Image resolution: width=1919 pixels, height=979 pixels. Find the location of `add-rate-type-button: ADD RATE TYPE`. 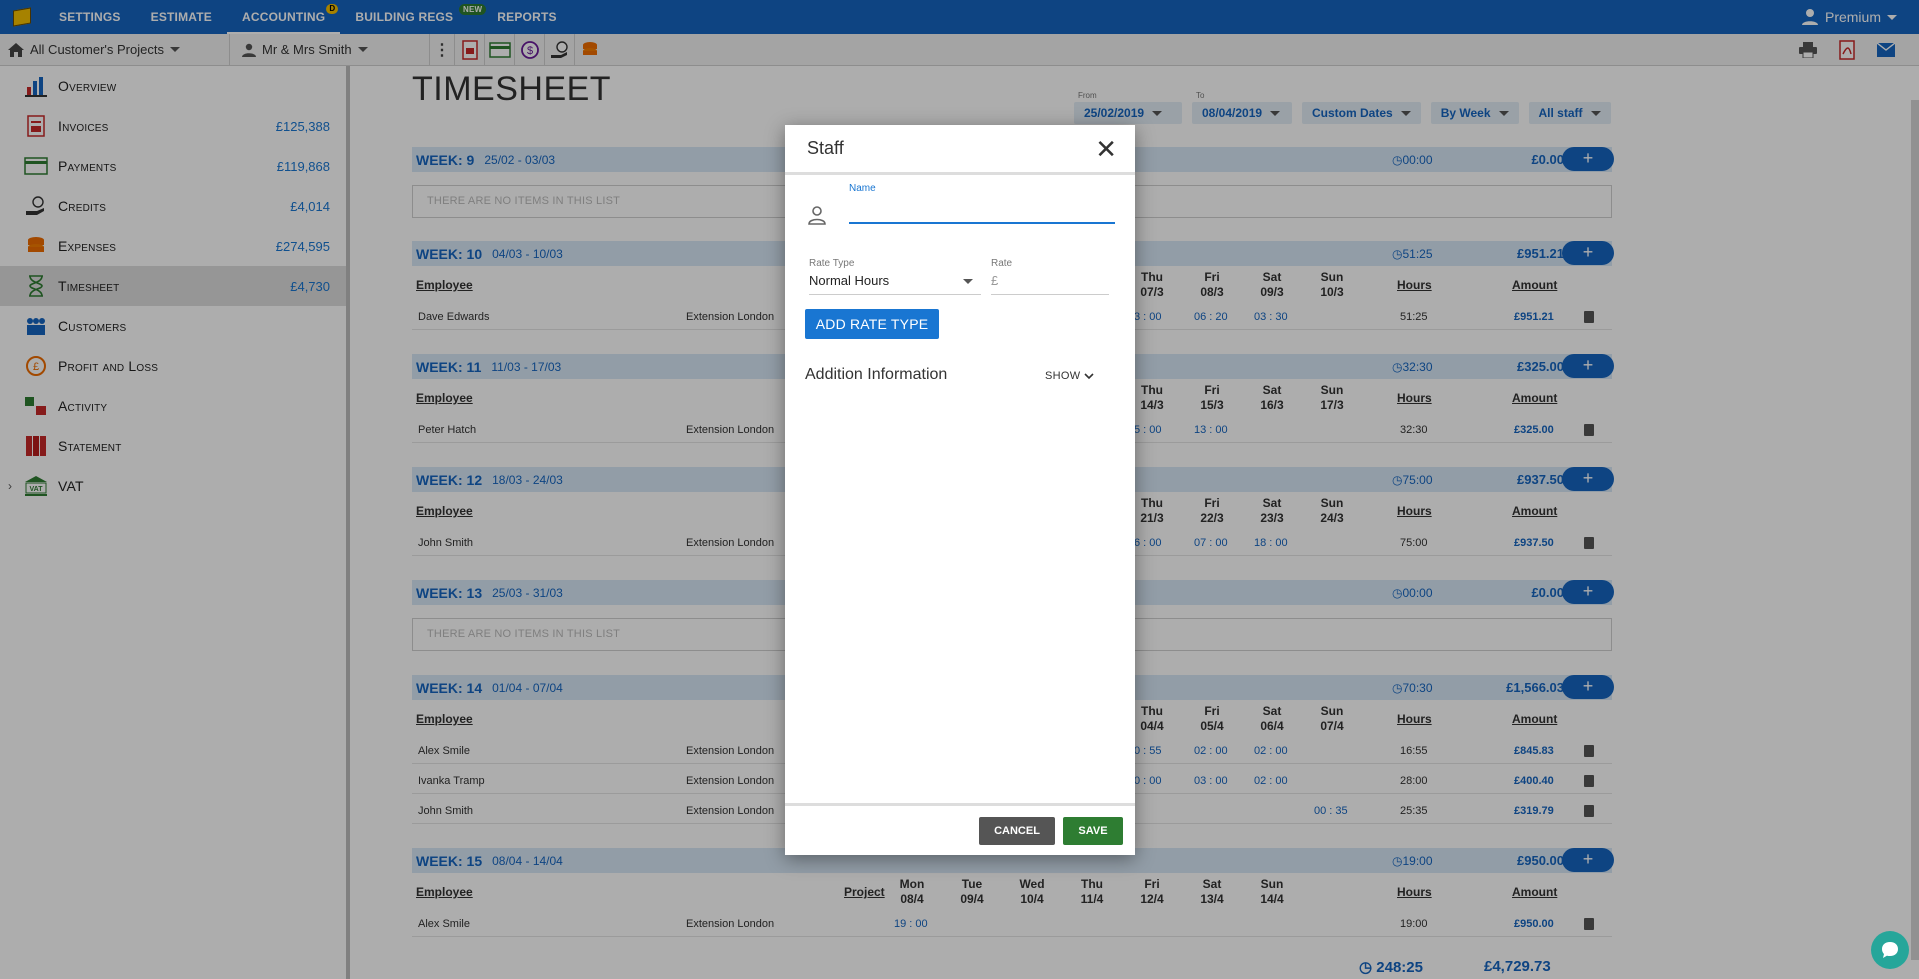

add-rate-type-button: ADD RATE TYPE is located at coordinates (872, 324).